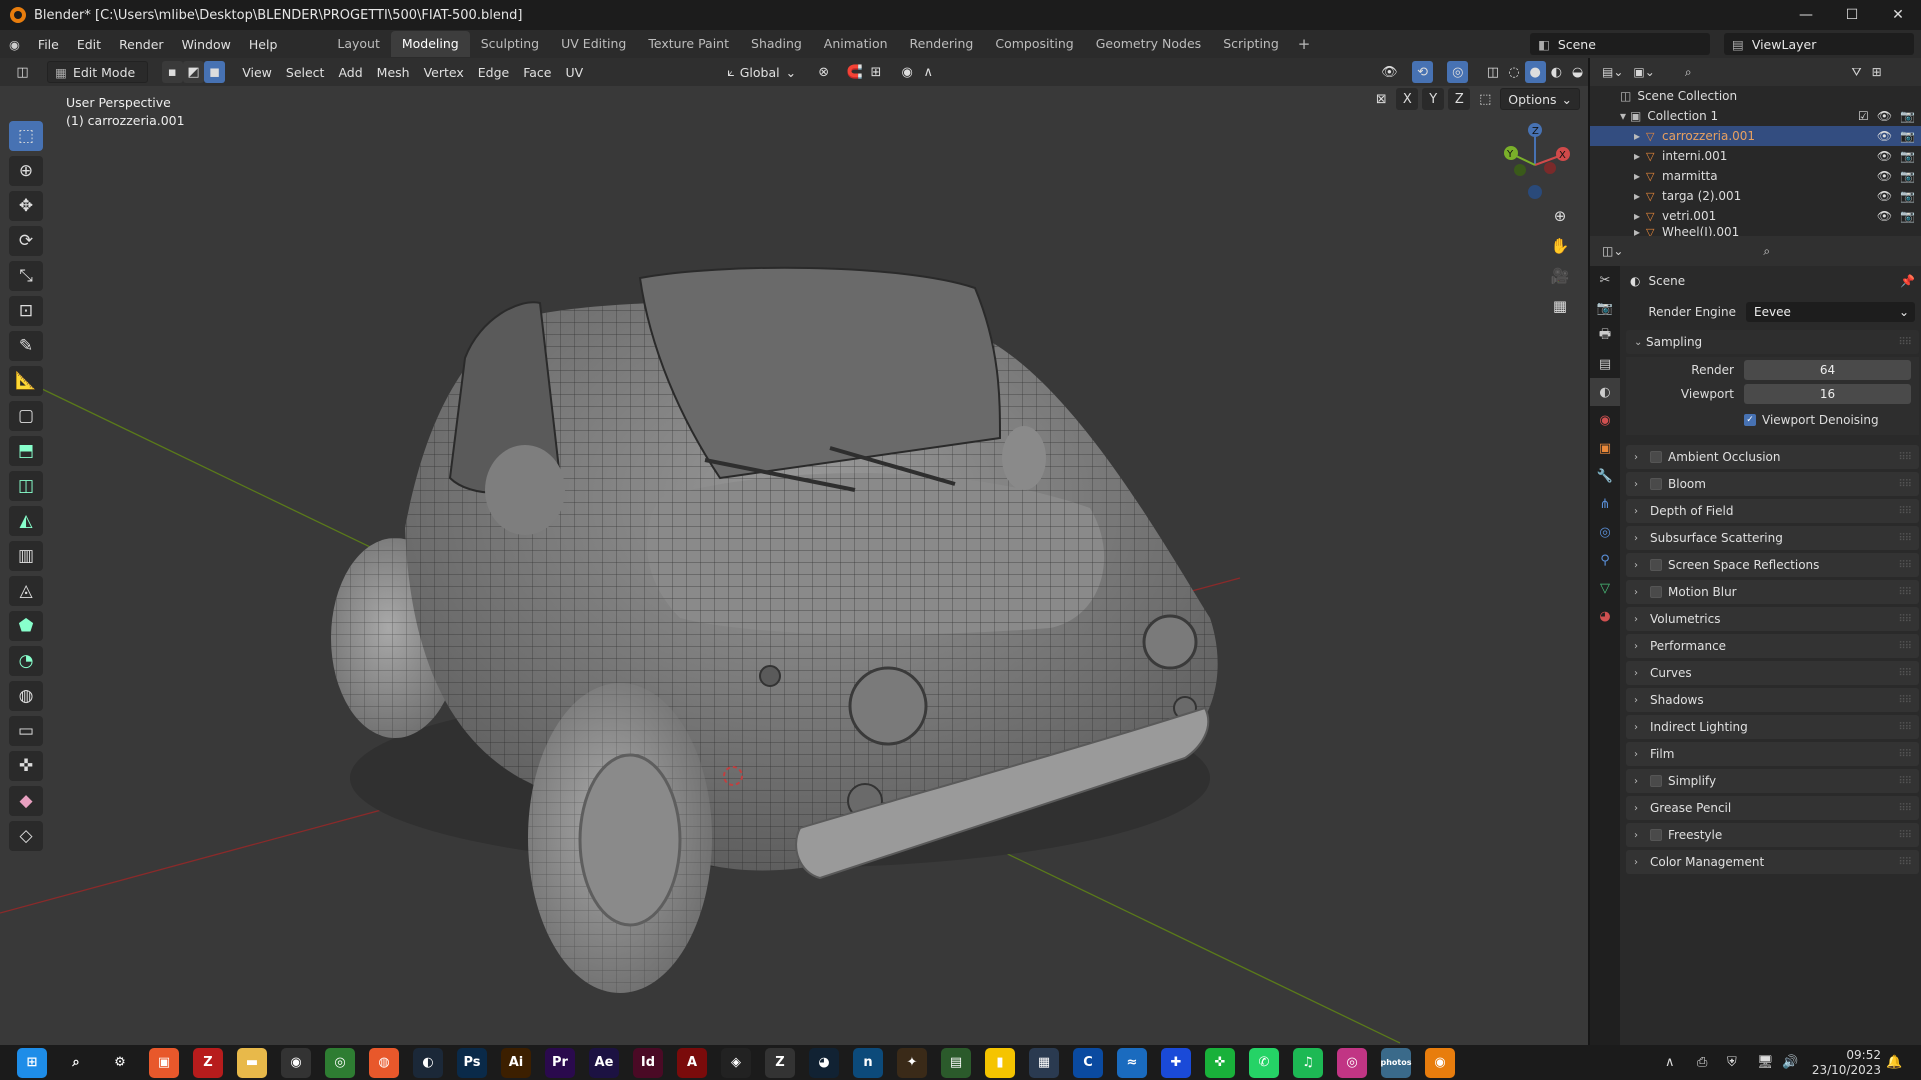 The height and width of the screenshot is (1080, 1921). I want to click on indesign-app-icon: Id, so click(648, 1062).